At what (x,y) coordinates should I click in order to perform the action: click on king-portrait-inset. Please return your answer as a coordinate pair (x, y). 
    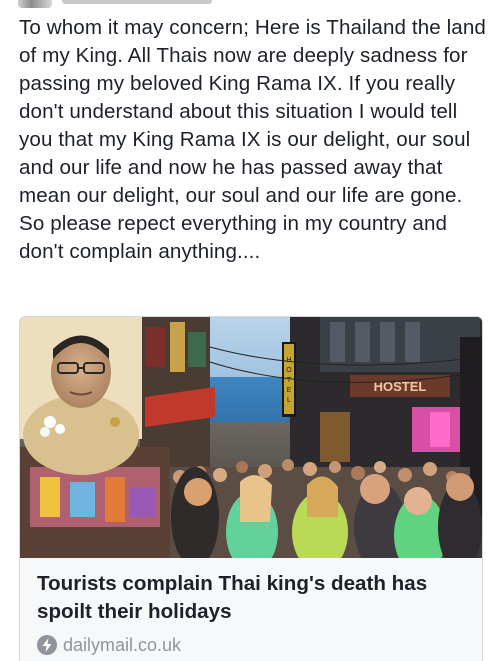
    Looking at the image, I should click on (81, 396).